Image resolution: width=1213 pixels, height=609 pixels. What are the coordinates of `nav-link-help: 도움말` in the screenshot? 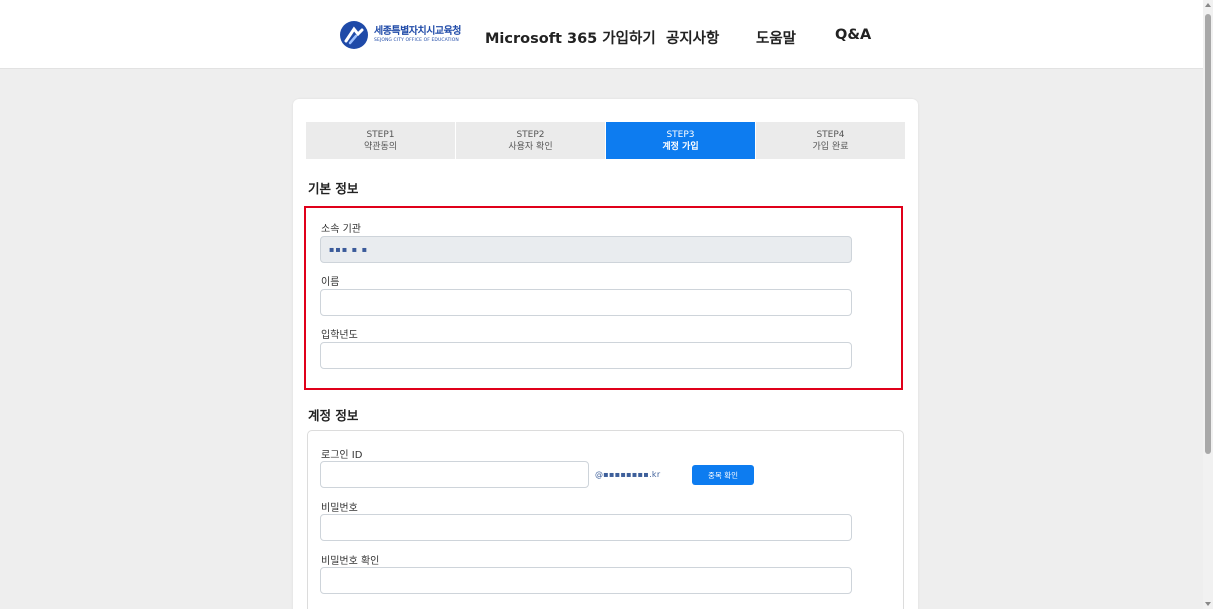 It's located at (776, 37).